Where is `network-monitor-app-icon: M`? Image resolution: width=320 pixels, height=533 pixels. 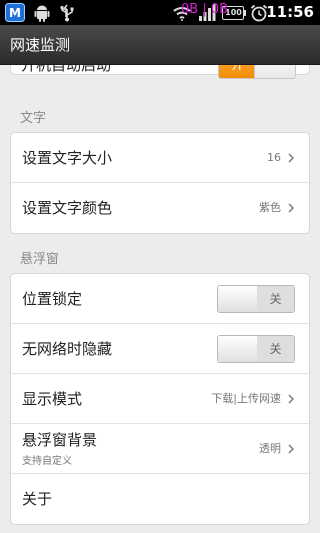 network-monitor-app-icon: M is located at coordinates (15, 12).